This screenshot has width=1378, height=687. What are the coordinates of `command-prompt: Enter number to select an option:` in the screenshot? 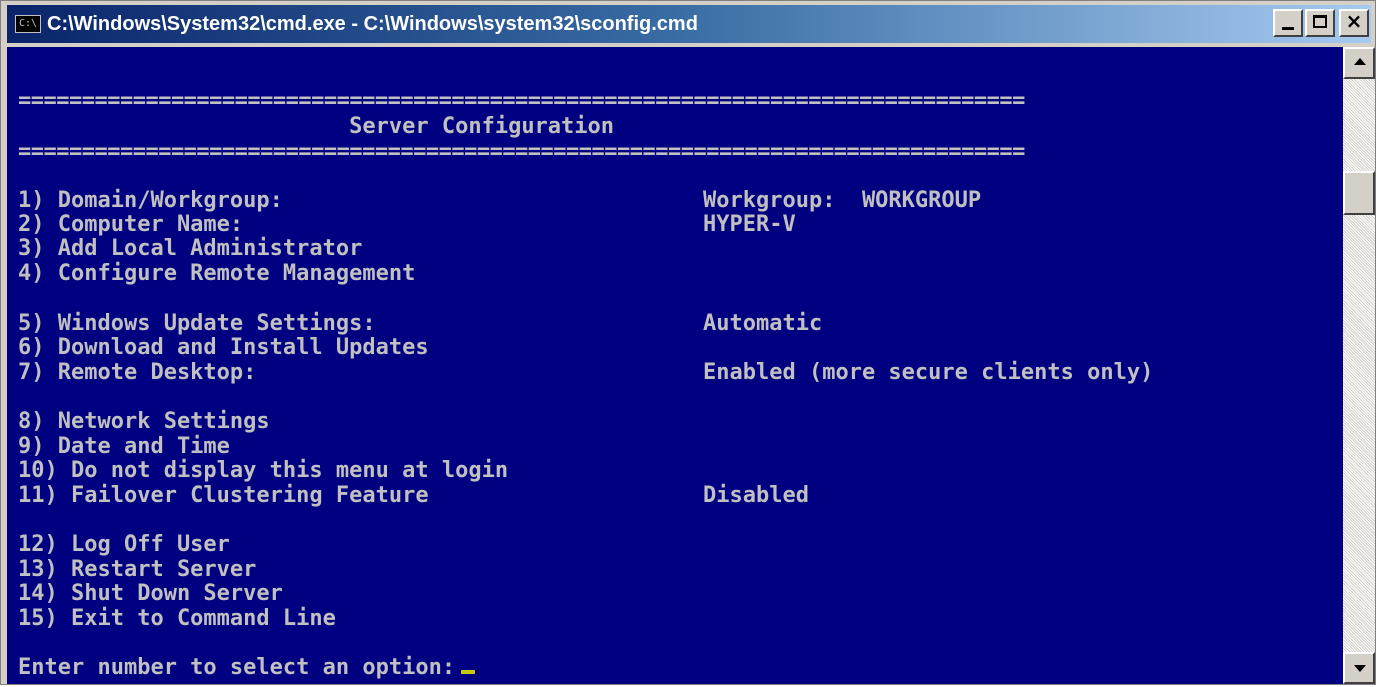 It's located at (247, 668).